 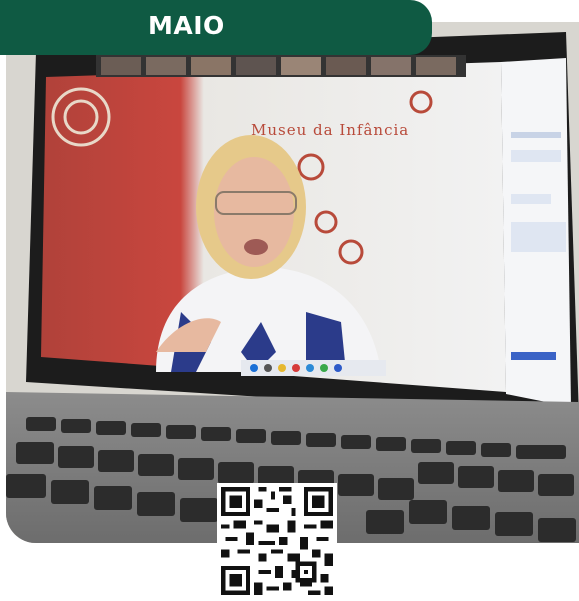 What do you see at coordinates (330, 130) in the screenshot?
I see `museum-sign: Museu da Infância` at bounding box center [330, 130].